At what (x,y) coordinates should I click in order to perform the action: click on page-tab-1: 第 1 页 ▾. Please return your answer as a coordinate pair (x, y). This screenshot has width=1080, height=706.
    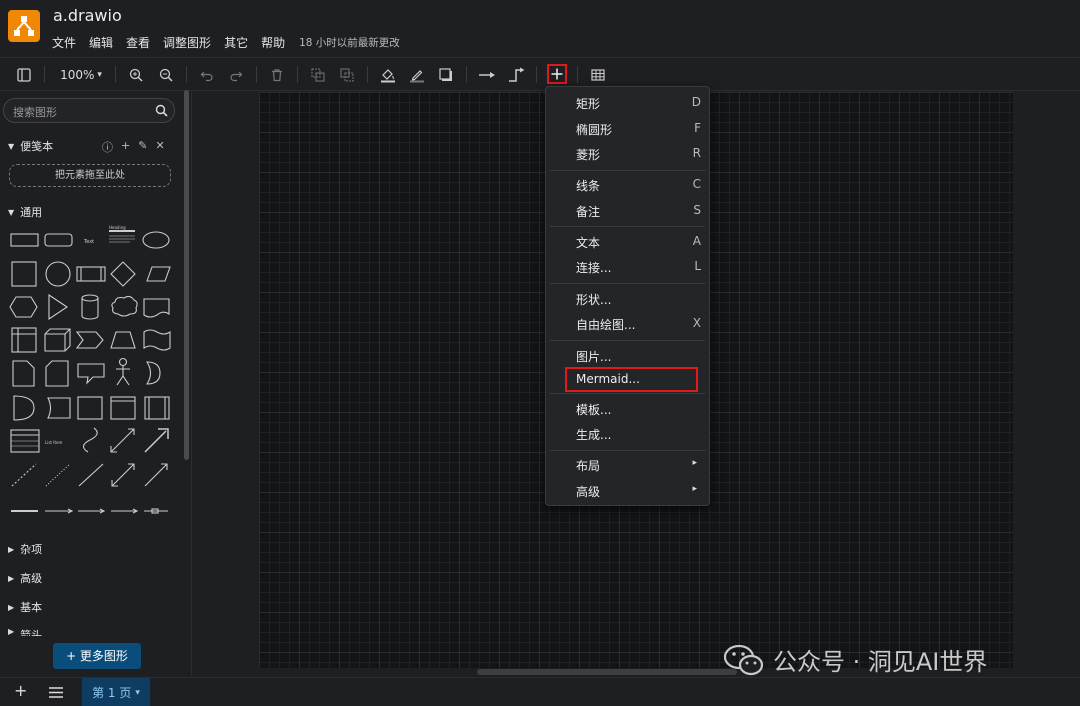
    Looking at the image, I should click on (116, 692).